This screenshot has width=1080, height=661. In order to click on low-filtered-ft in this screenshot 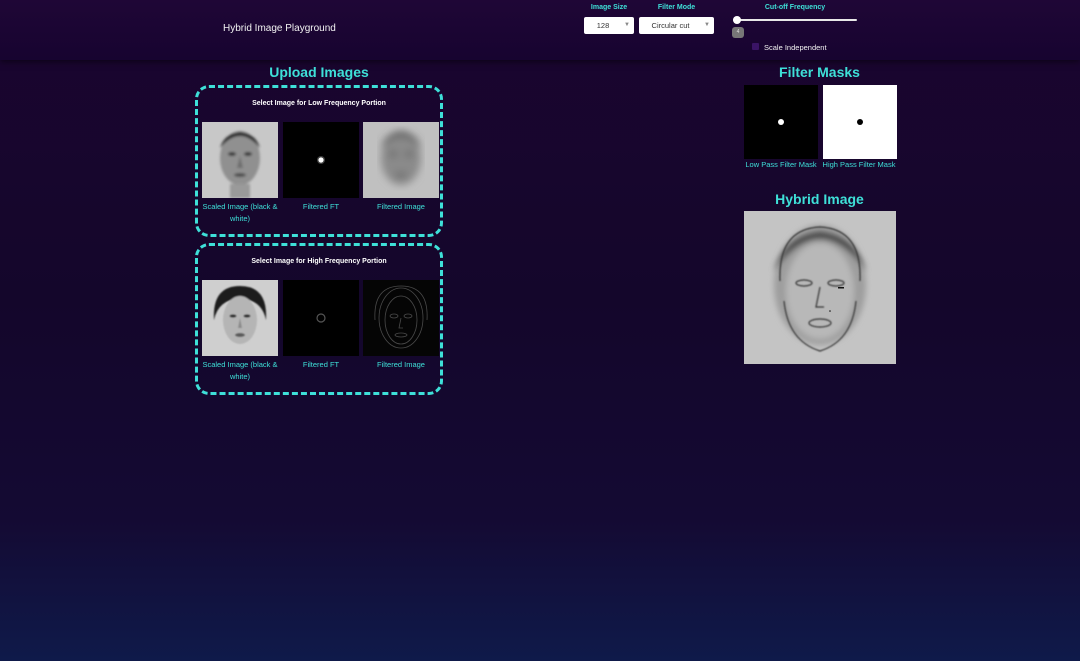, I will do `click(321, 160)`.